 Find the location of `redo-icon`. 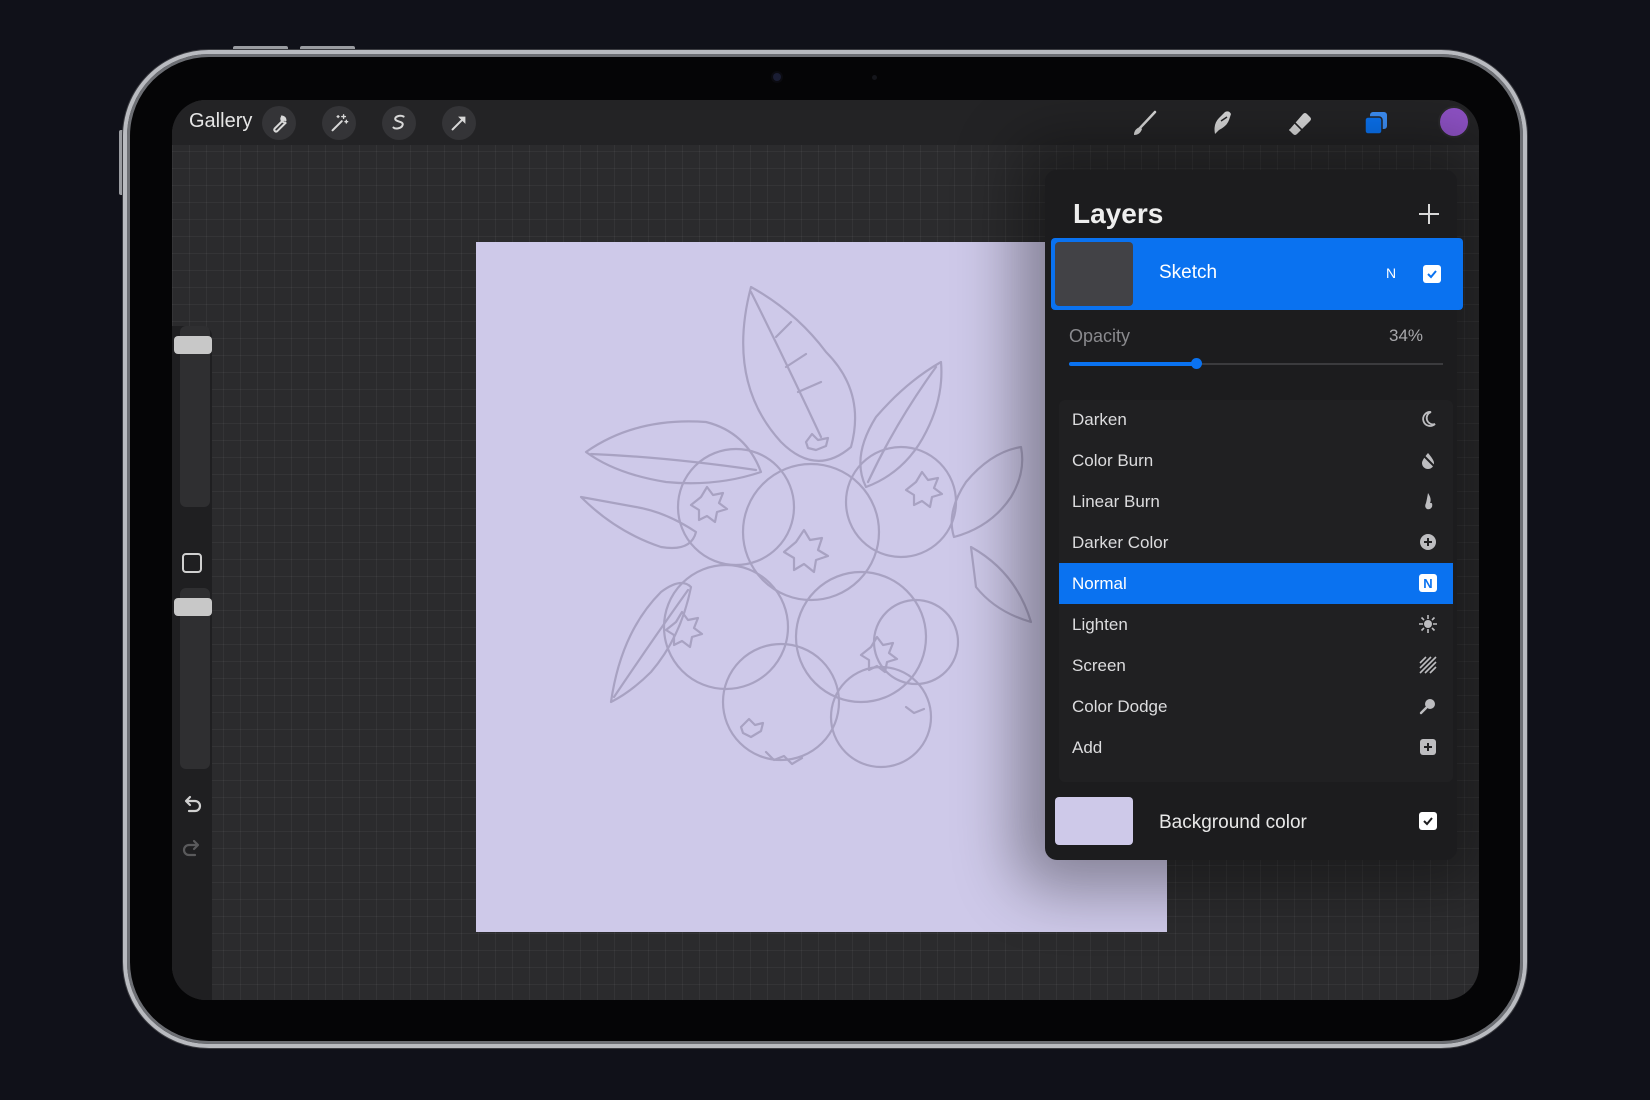

redo-icon is located at coordinates (192, 849).